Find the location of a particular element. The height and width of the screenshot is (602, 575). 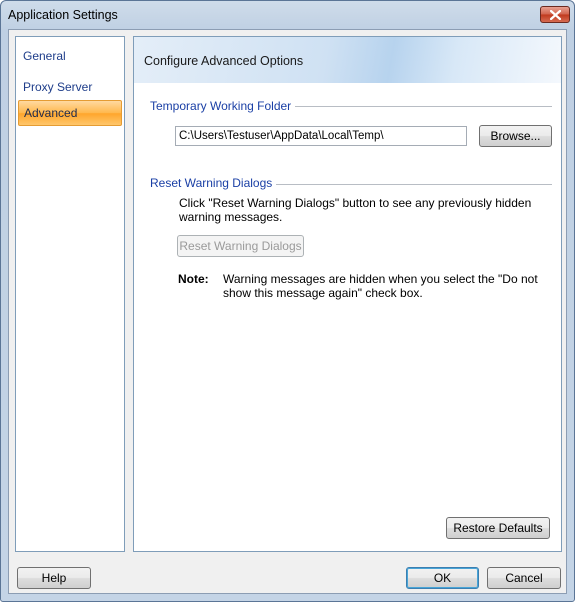

reset-warning-dialogs-button: Reset Warning Dialogs is located at coordinates (240, 246).